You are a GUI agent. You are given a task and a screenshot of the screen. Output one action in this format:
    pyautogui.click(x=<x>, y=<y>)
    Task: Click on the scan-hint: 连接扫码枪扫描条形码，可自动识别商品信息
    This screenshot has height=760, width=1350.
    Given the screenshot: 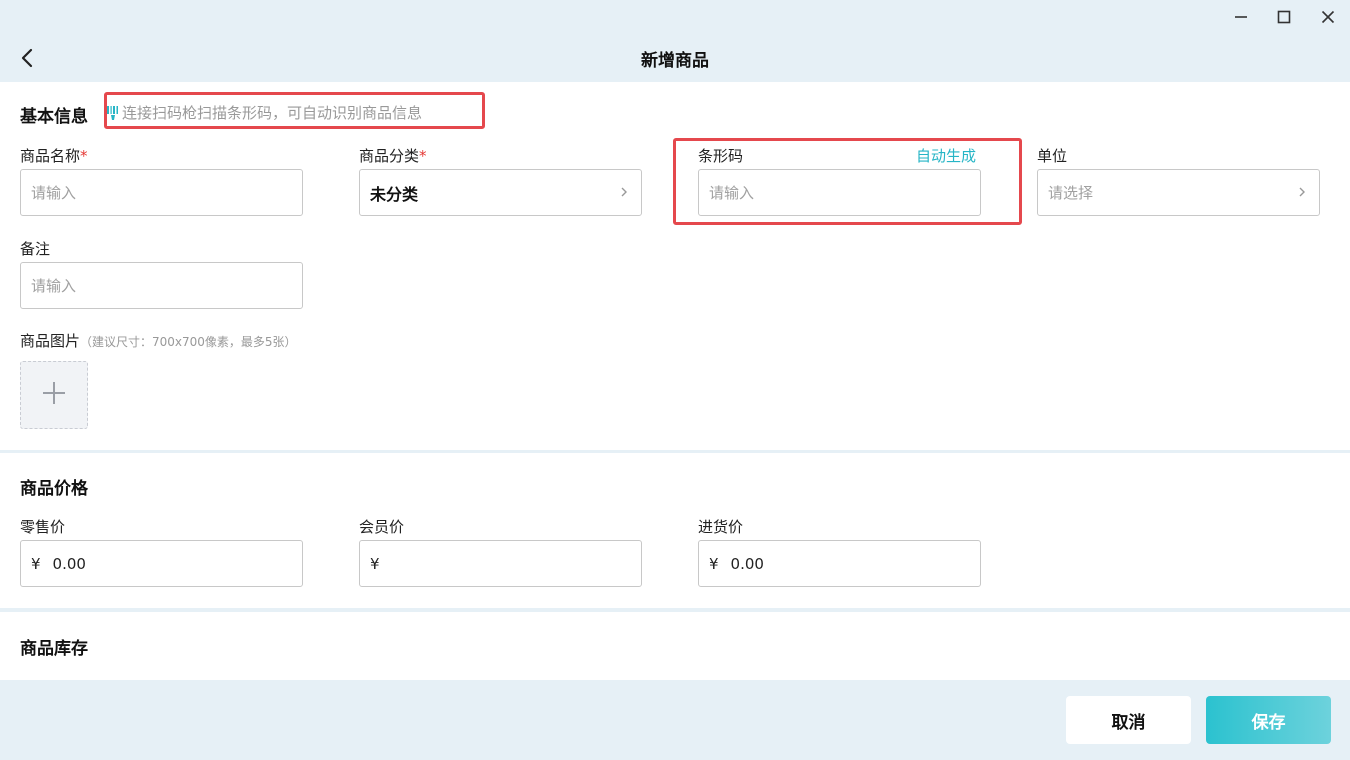 What is the action you would take?
    pyautogui.click(x=264, y=112)
    